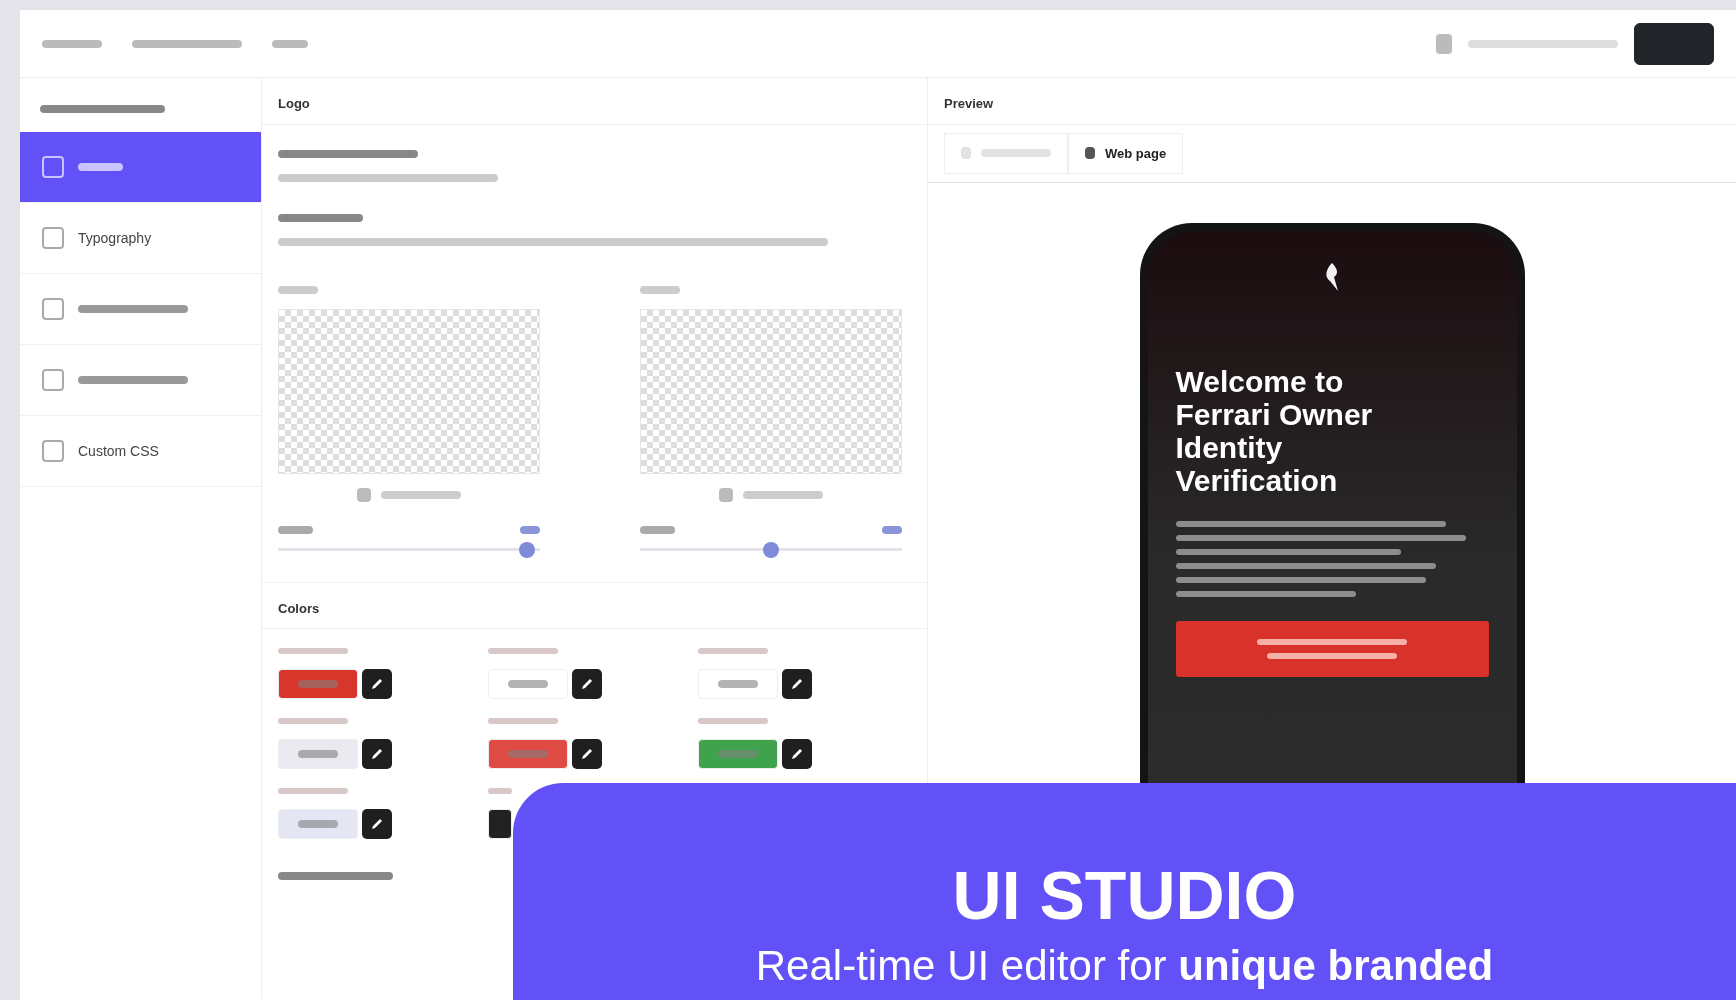 Image resolution: width=1736 pixels, height=1000 pixels. I want to click on sidebar-item, so click(140, 167).